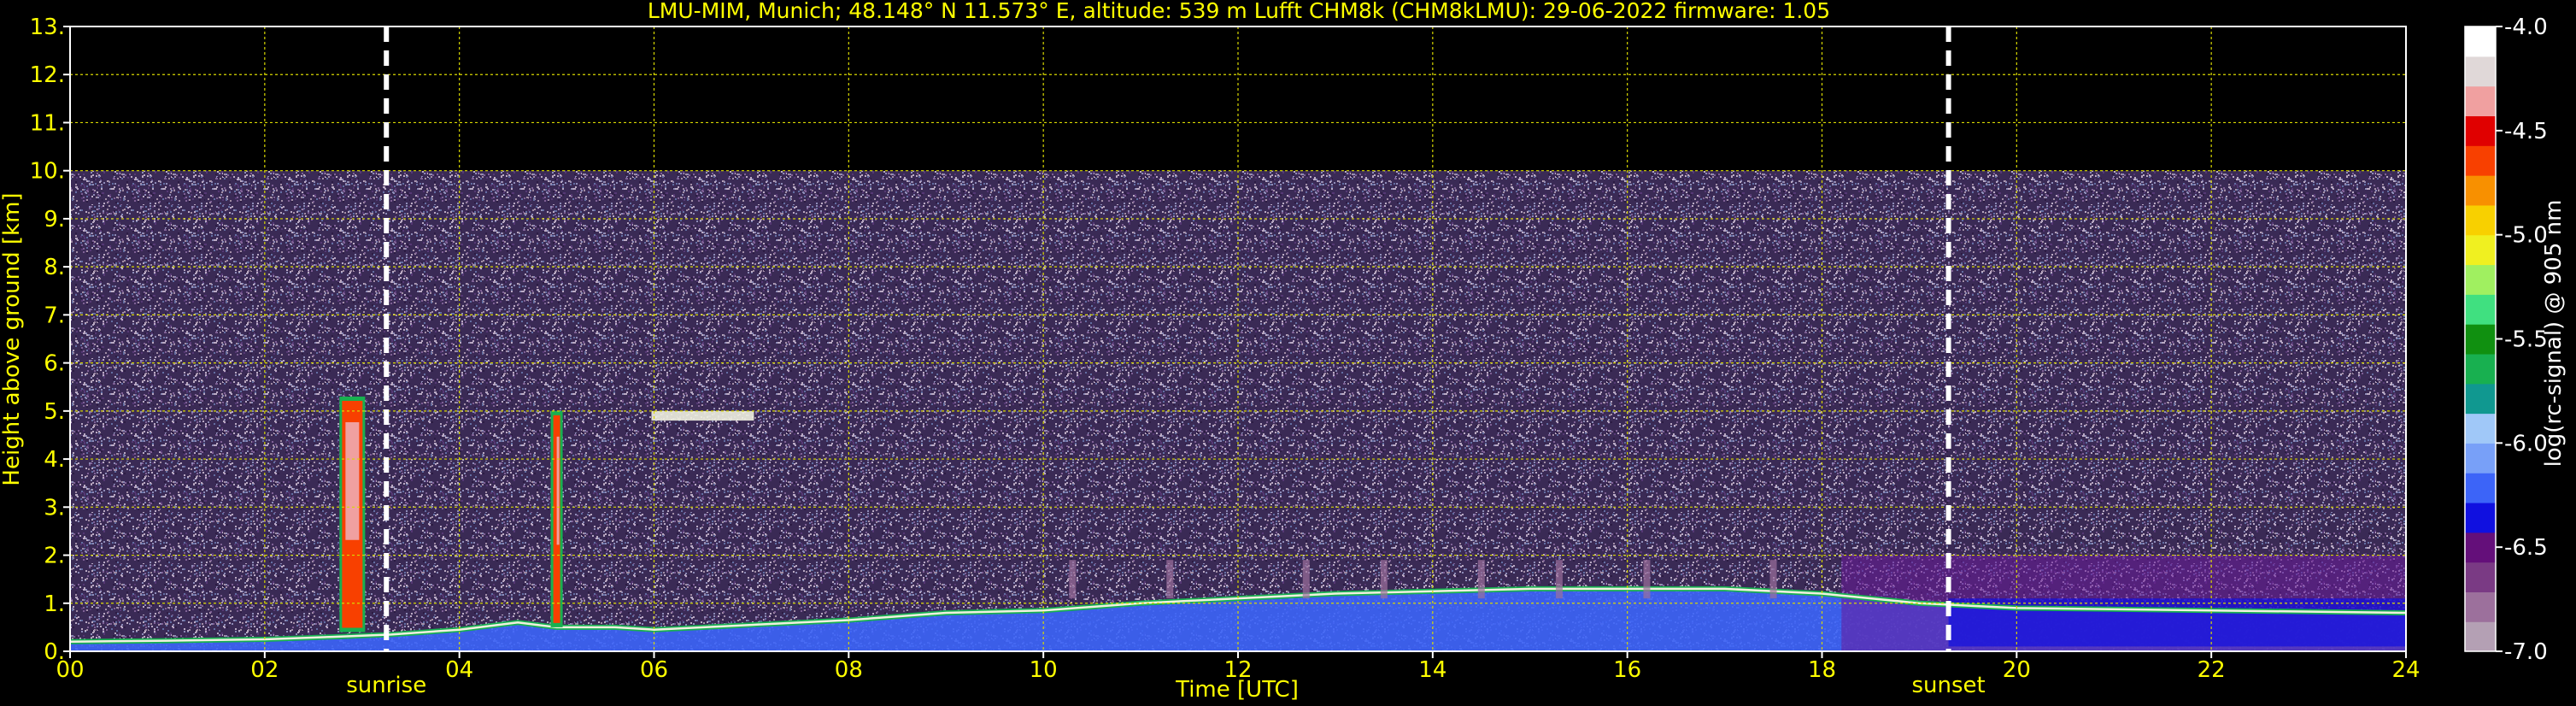 The image size is (2576, 706). What do you see at coordinates (54, 219) in the screenshot?
I see `y-tick-label: 9.` at bounding box center [54, 219].